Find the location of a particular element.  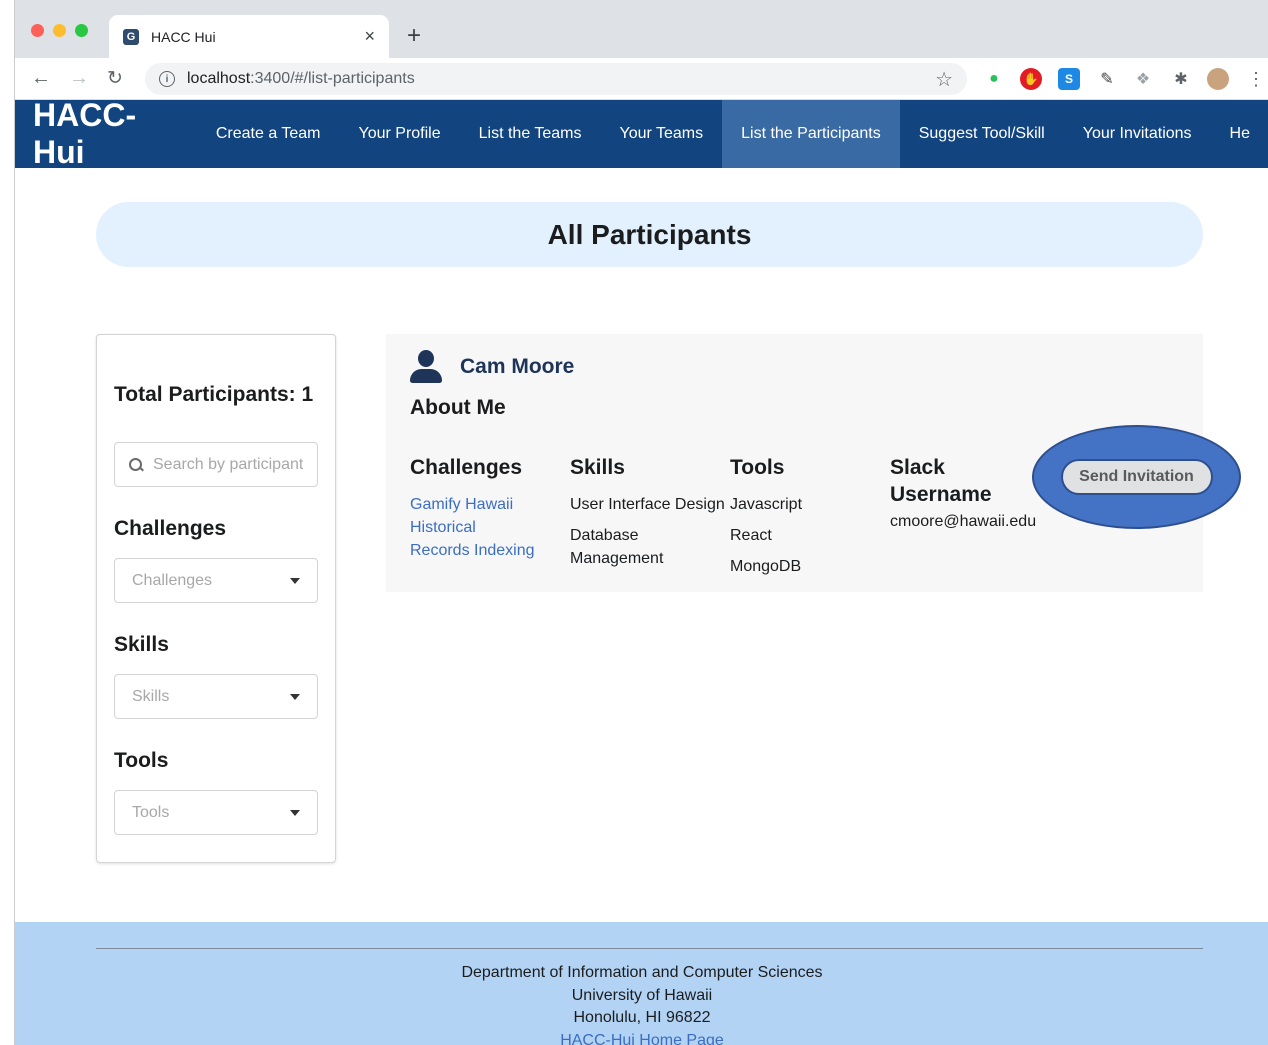

nav-list-teams: List the Teams is located at coordinates (530, 134).